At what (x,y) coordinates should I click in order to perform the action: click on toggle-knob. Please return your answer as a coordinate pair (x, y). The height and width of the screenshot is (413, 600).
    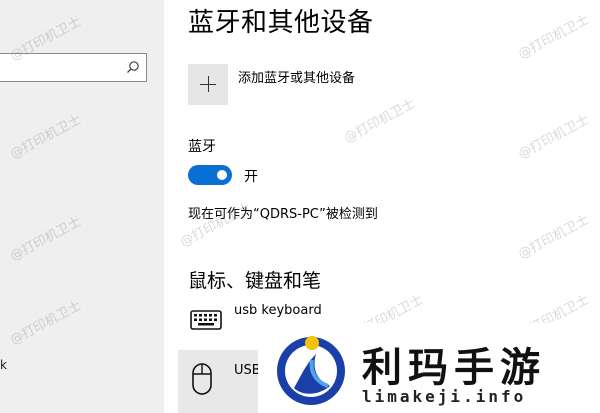
    Looking at the image, I should click on (222, 175).